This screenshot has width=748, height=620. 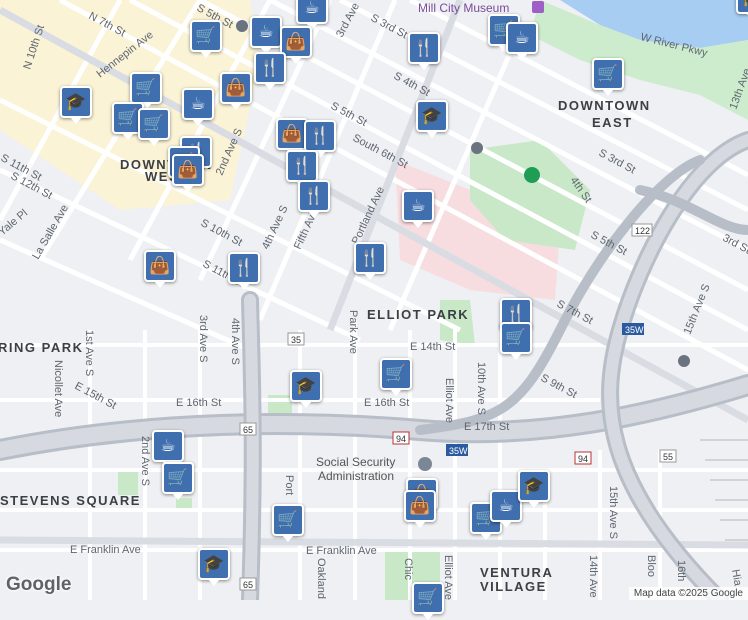 What do you see at coordinates (538, 7) in the screenshot?
I see `museum-icon` at bounding box center [538, 7].